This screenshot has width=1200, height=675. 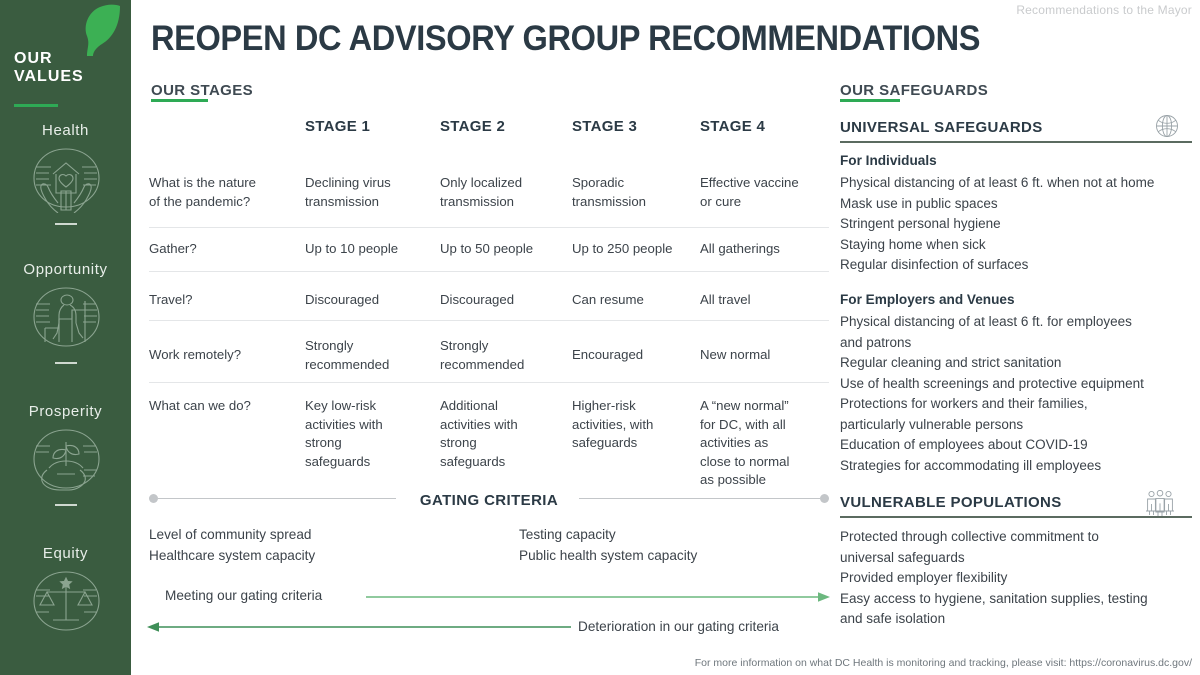 What do you see at coordinates (481, 192) in the screenshot?
I see `row-stage2: Only localized transmission` at bounding box center [481, 192].